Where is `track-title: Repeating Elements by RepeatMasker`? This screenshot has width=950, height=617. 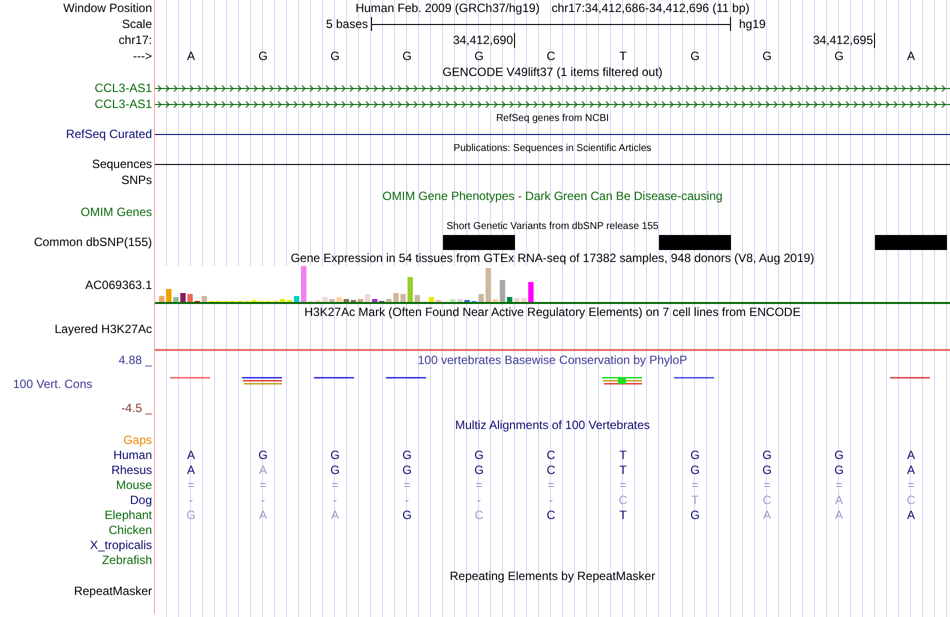 track-title: Repeating Elements by RepeatMasker is located at coordinates (553, 576).